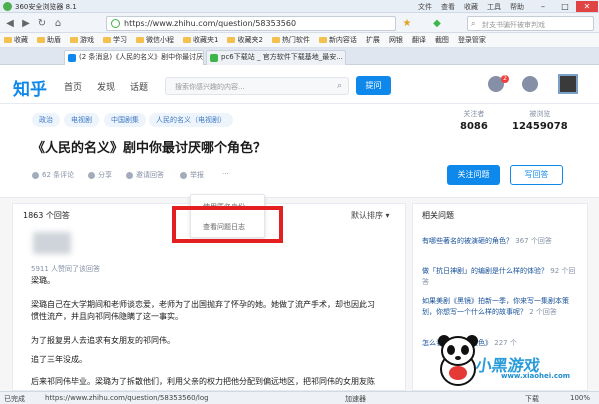  Describe the element at coordinates (81, 120) in the screenshot. I see `topic-tag: 电视剧` at that location.